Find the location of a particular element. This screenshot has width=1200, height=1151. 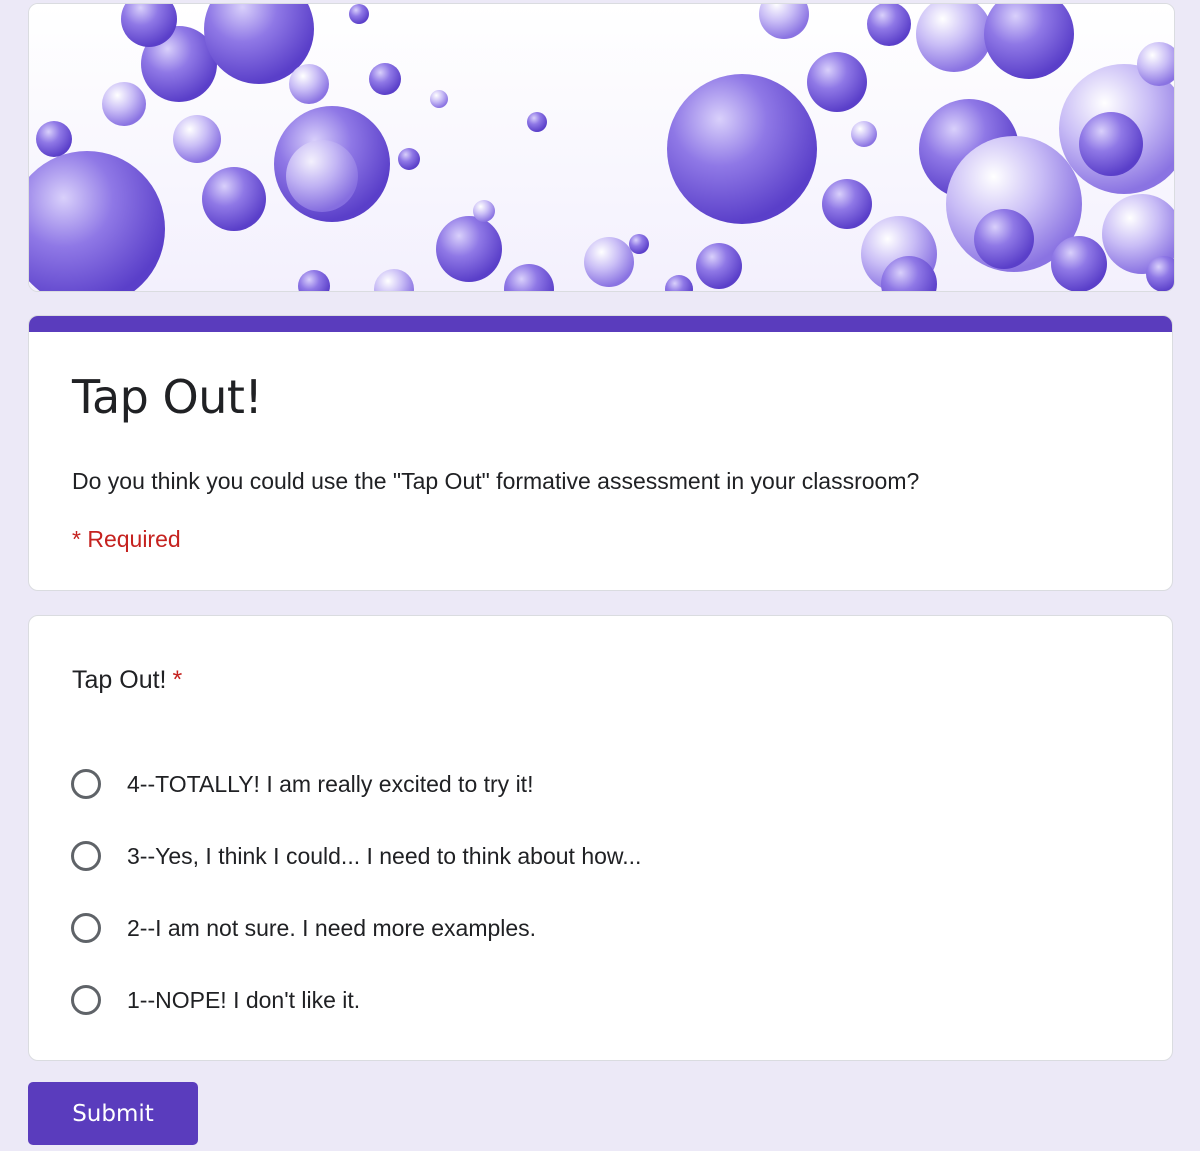

required-asterisk: * is located at coordinates (177, 680).